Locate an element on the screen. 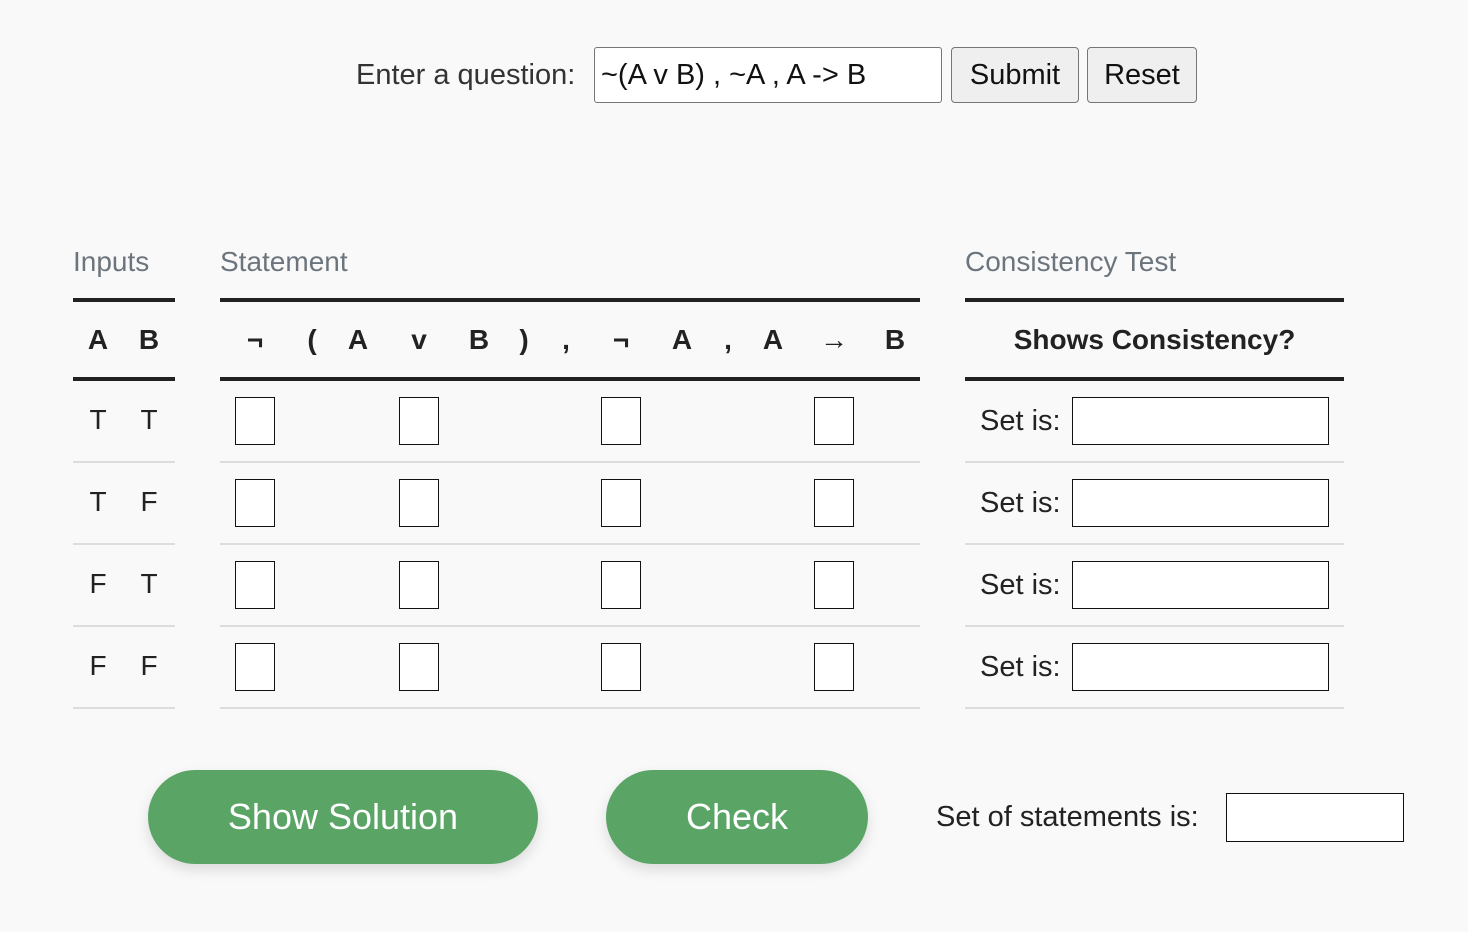  consistency-header-rule is located at coordinates (1154, 379).